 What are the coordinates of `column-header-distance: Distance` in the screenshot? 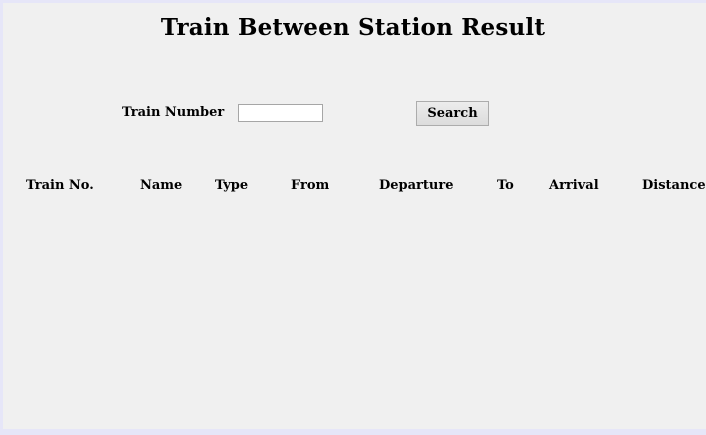 It's located at (674, 185).